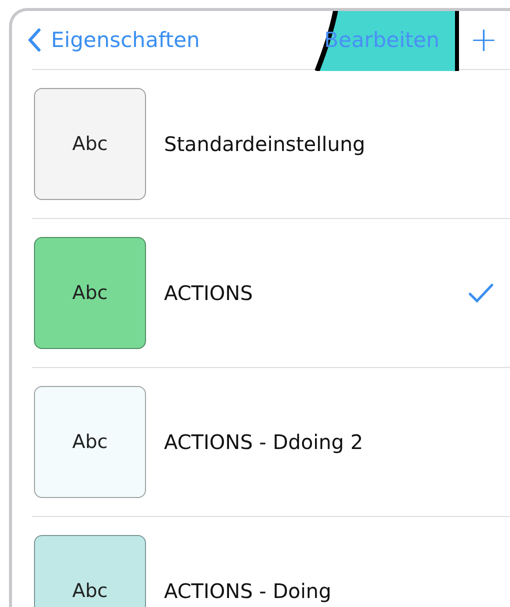 The width and height of the screenshot is (510, 607). What do you see at coordinates (264, 442) in the screenshot?
I see `style-name: ACTIONS - Ddoing 2` at bounding box center [264, 442].